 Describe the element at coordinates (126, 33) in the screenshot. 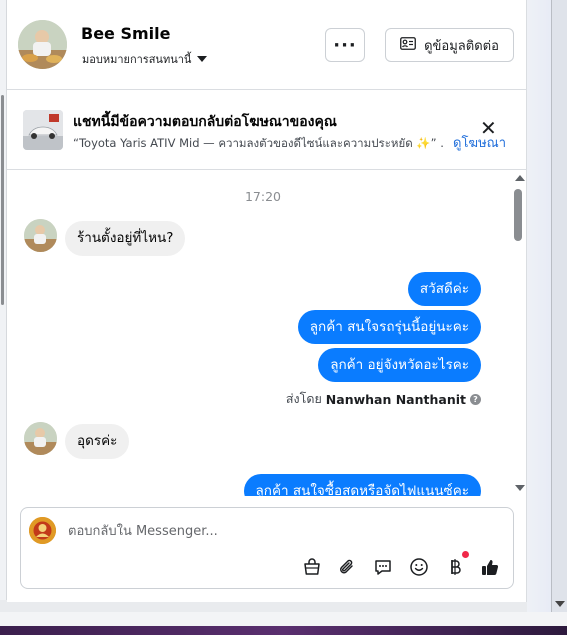

I see `contact-name: Bee Smile` at that location.